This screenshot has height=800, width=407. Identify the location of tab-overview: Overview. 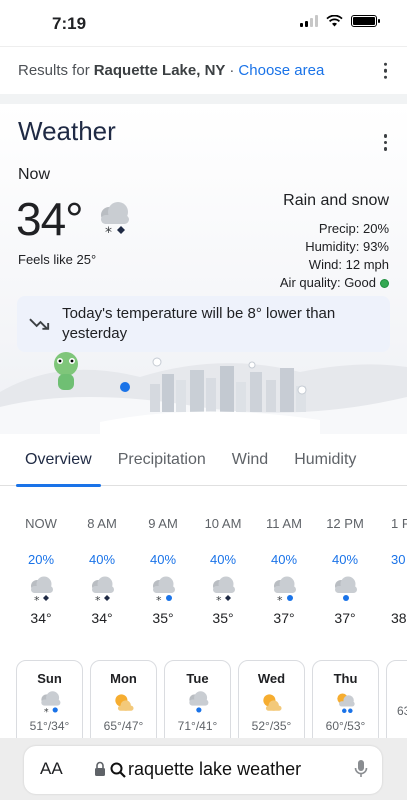
(58, 460).